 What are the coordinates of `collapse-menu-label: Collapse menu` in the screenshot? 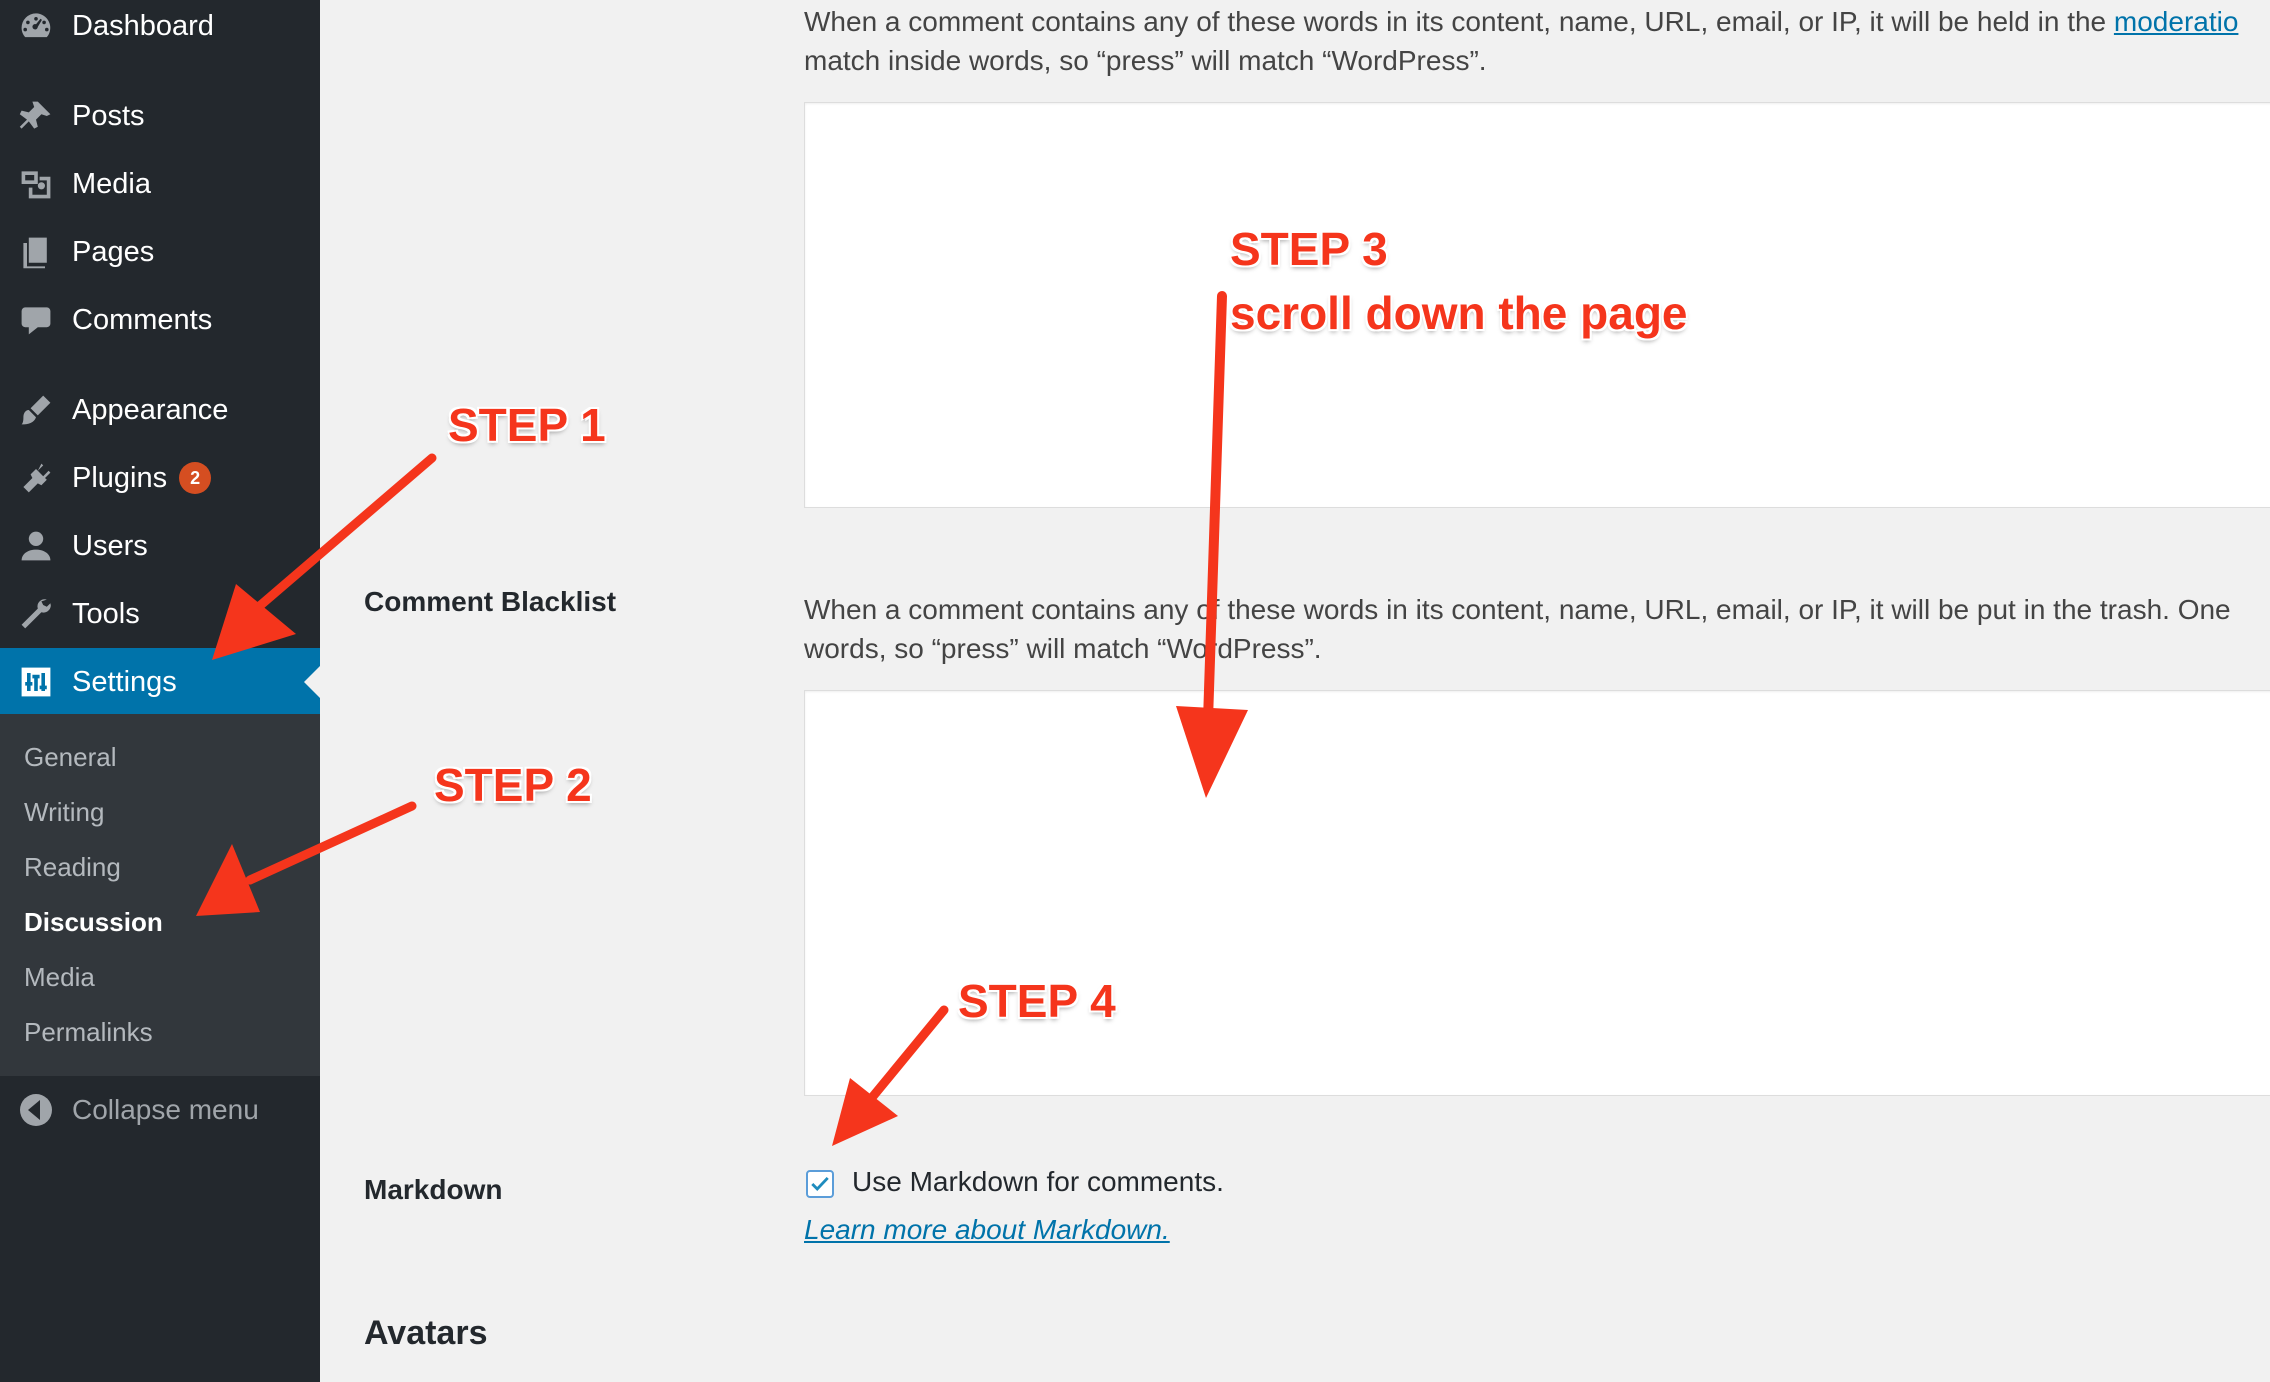 It's located at (165, 1109).